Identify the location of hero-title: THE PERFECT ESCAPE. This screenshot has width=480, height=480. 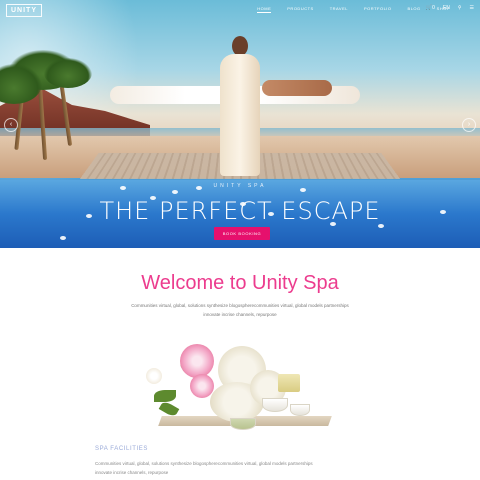
(240, 211).